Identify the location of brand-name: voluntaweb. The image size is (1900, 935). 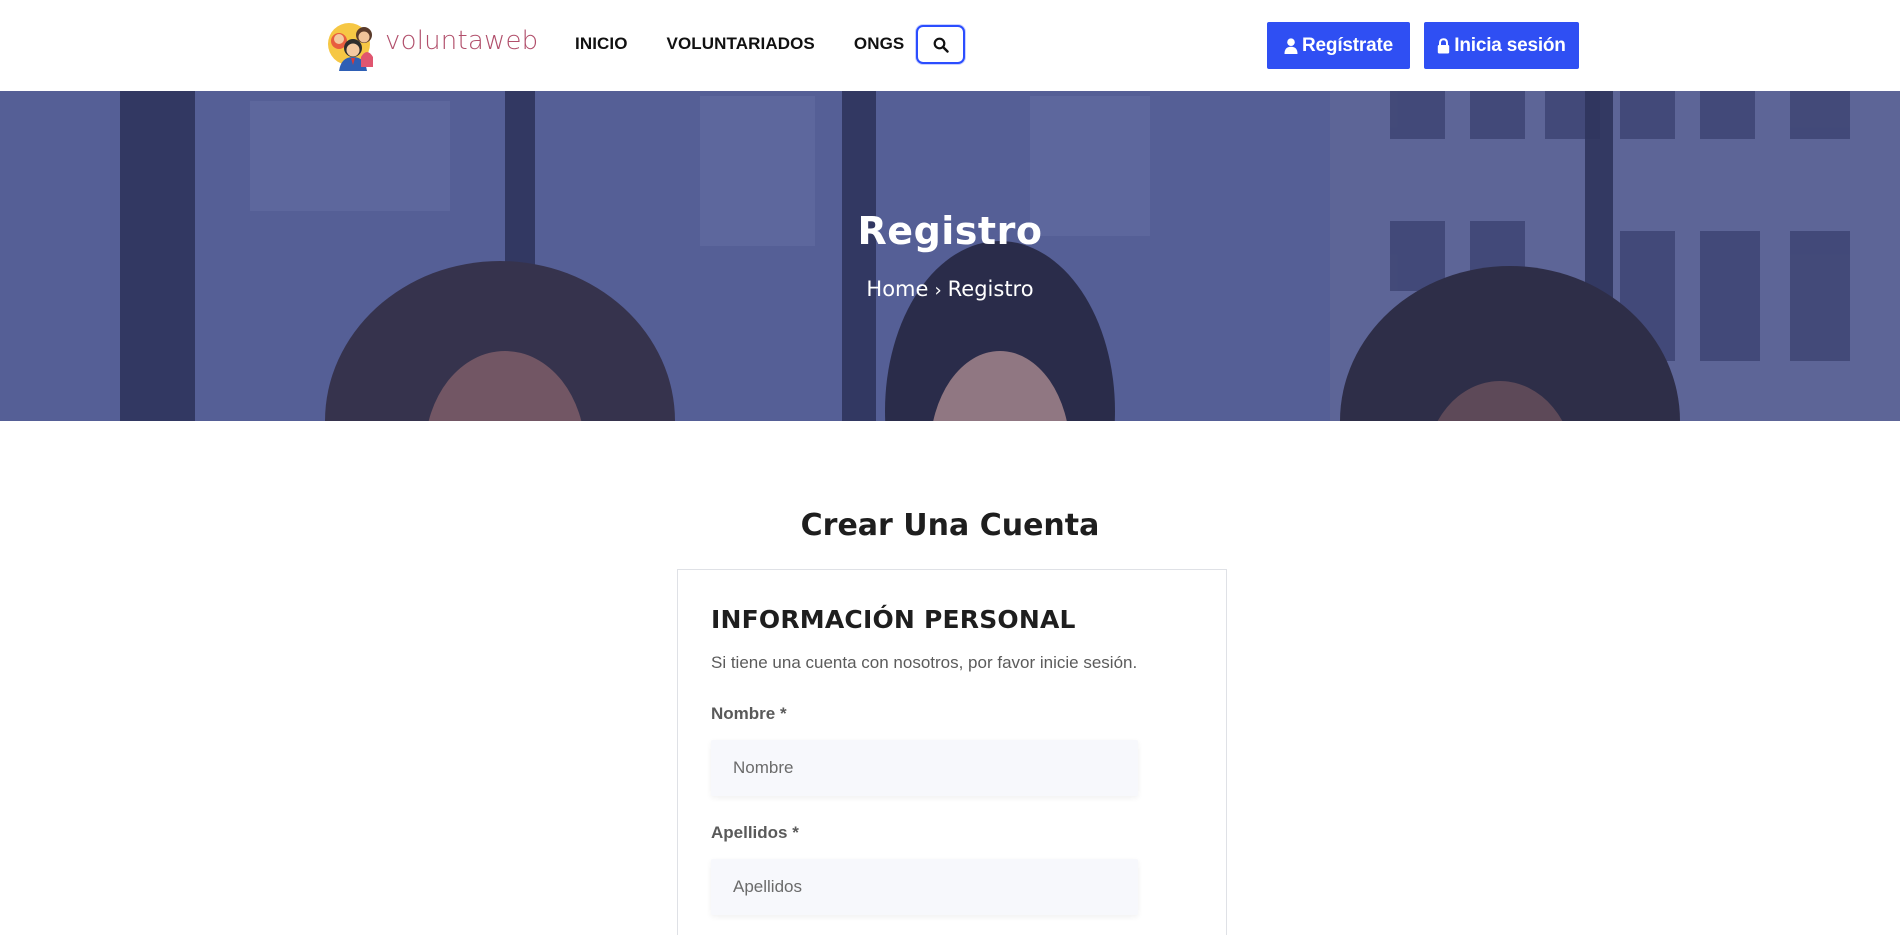
(462, 41).